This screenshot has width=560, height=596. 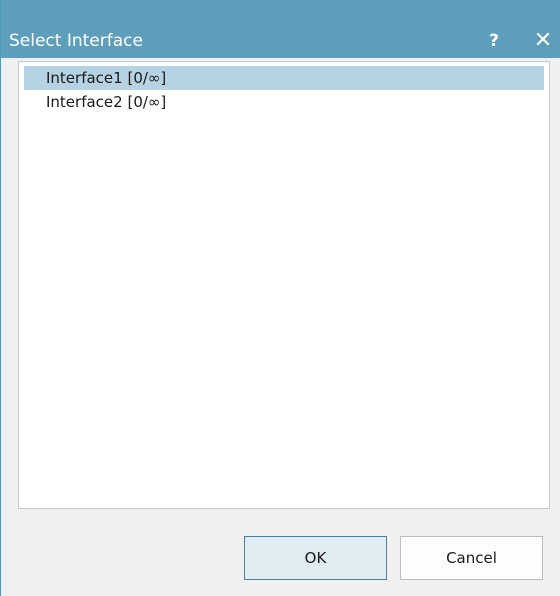 I want to click on dialog-title: Select Interface, so click(x=76, y=41).